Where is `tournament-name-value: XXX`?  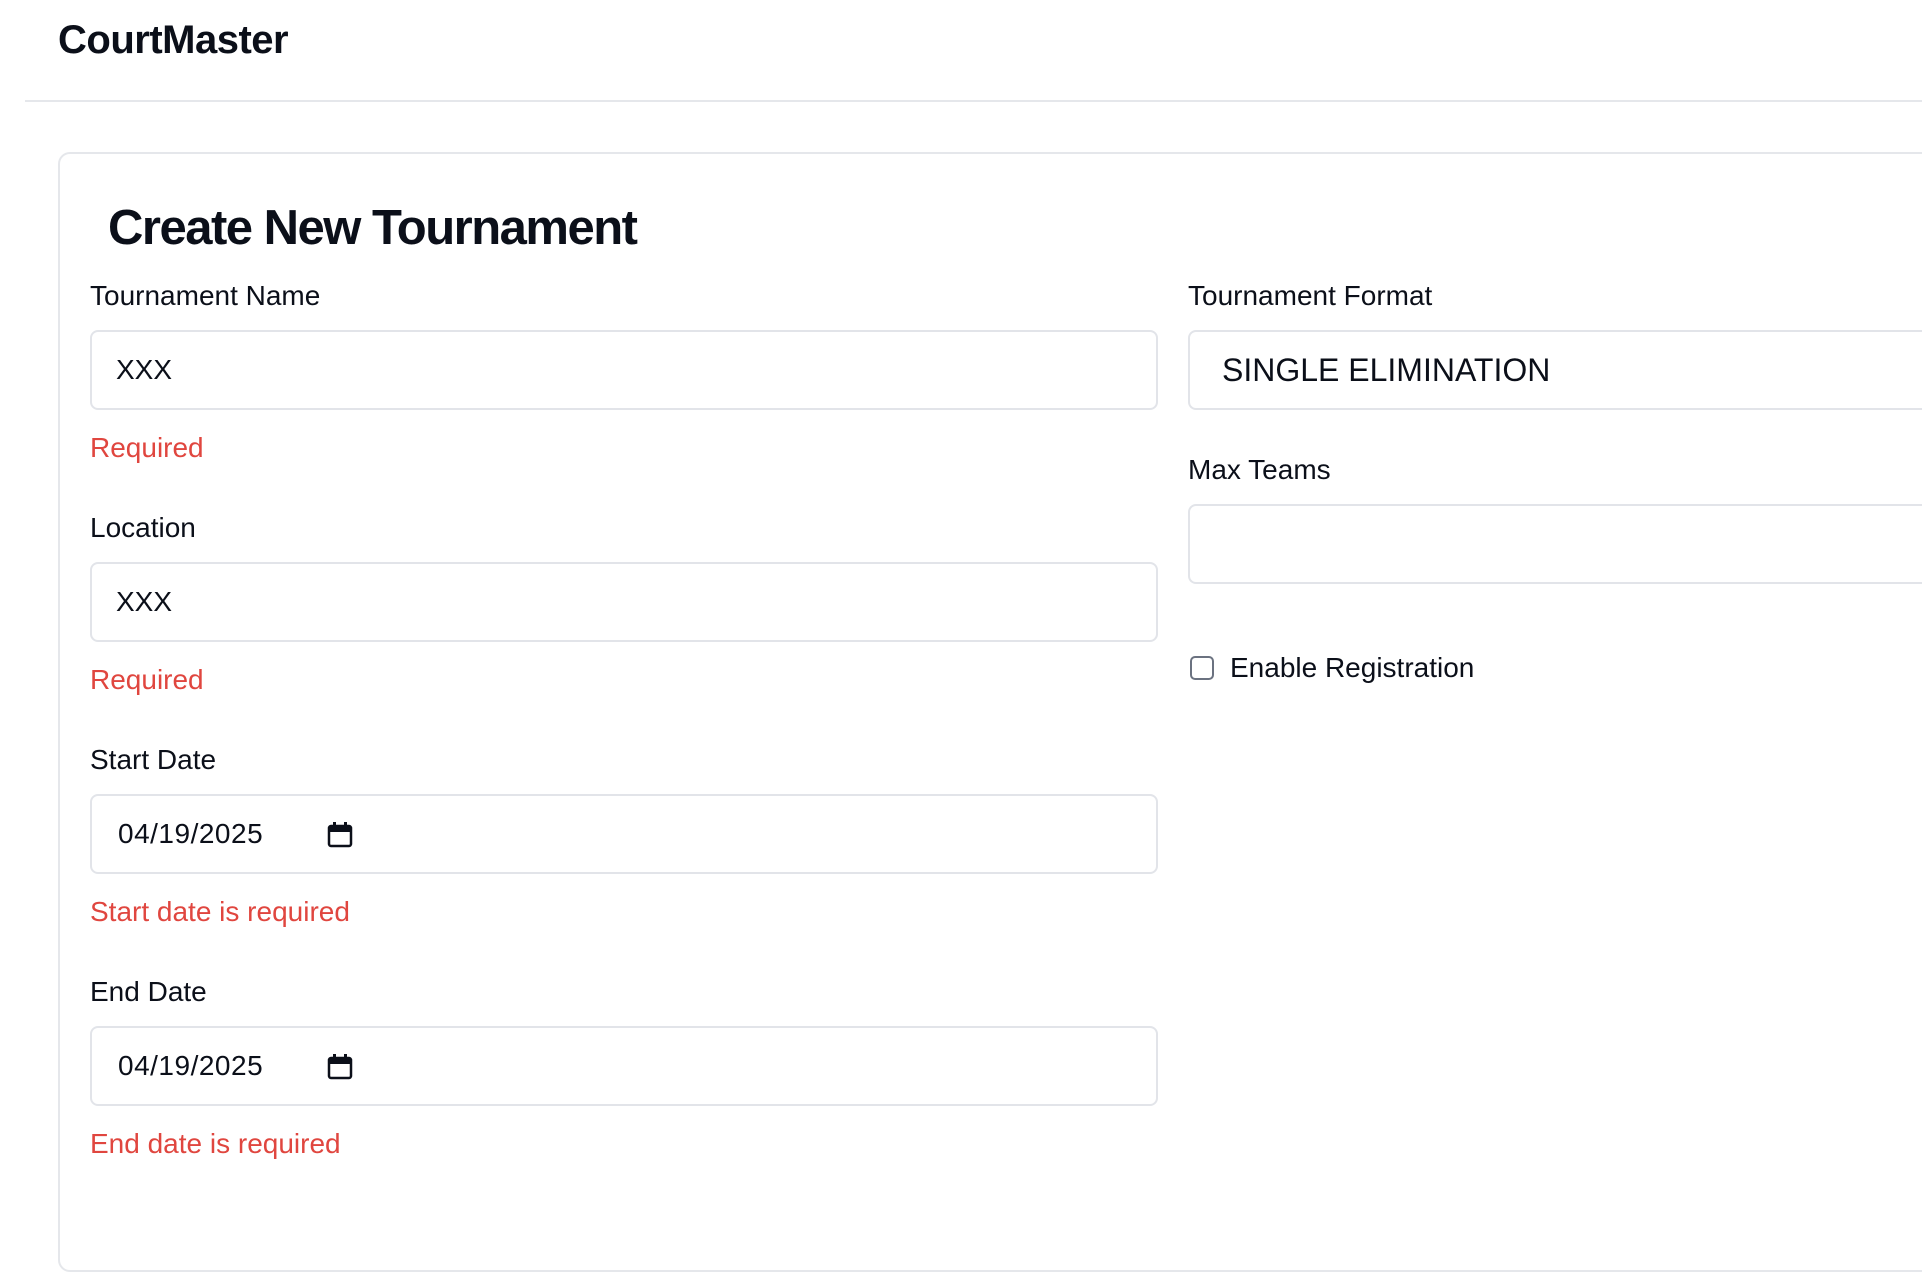 tournament-name-value: XXX is located at coordinates (144, 369).